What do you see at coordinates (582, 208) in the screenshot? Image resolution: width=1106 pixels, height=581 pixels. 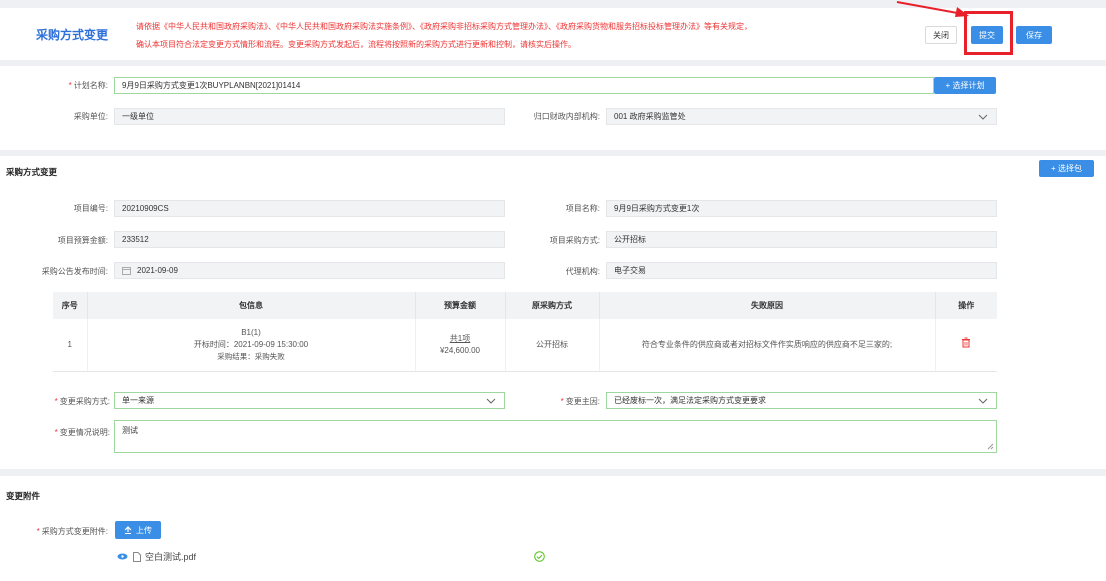 I see `project-name-label: 项目名称:` at bounding box center [582, 208].